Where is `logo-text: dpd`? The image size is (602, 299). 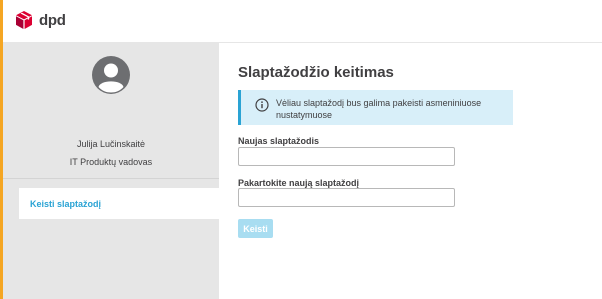
logo-text: dpd is located at coordinates (52, 20).